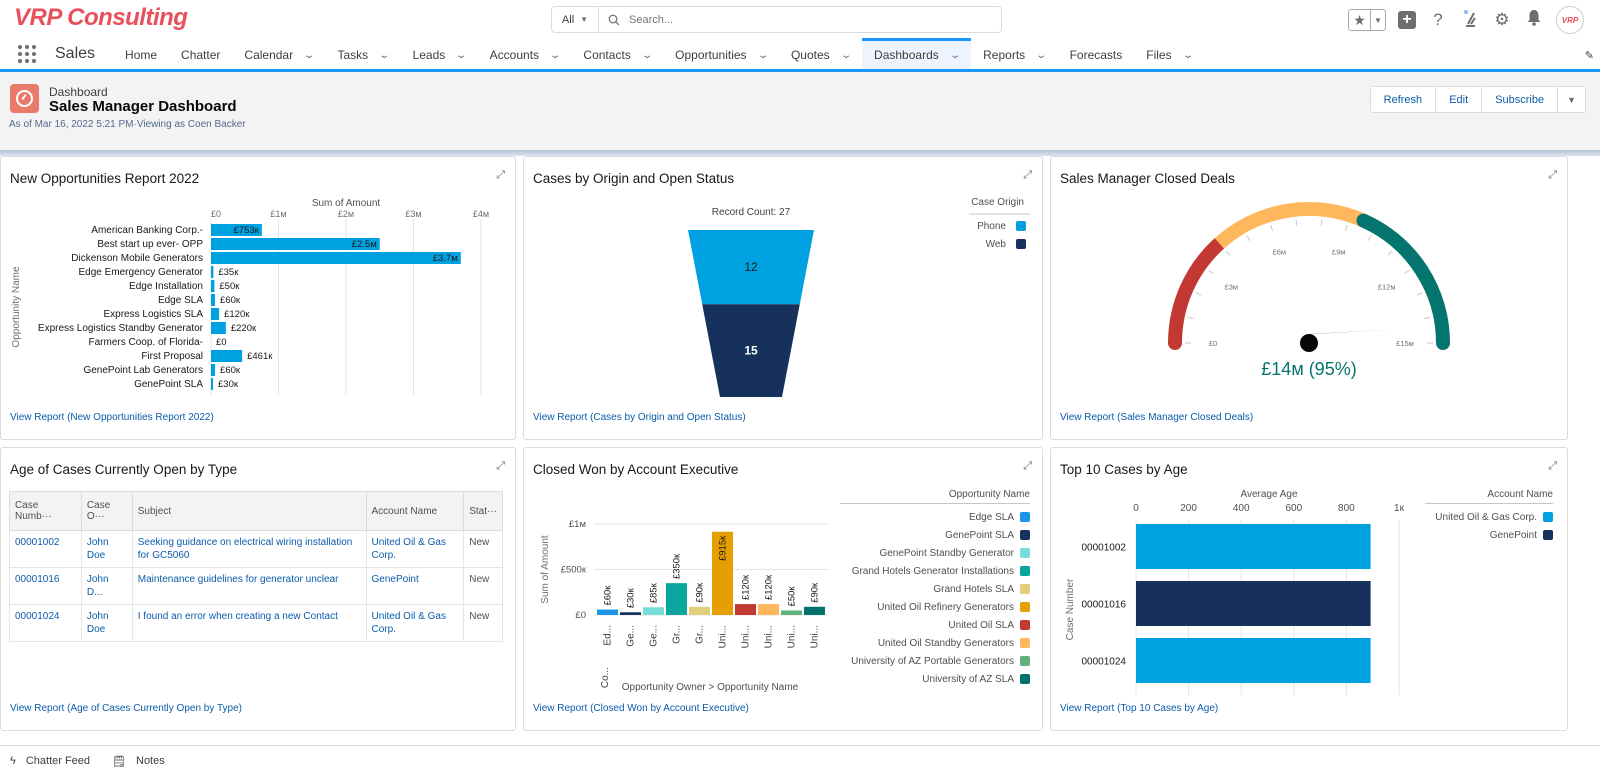 The image size is (1600, 776). What do you see at coordinates (814, 610) in the screenshot?
I see `bar` at bounding box center [814, 610].